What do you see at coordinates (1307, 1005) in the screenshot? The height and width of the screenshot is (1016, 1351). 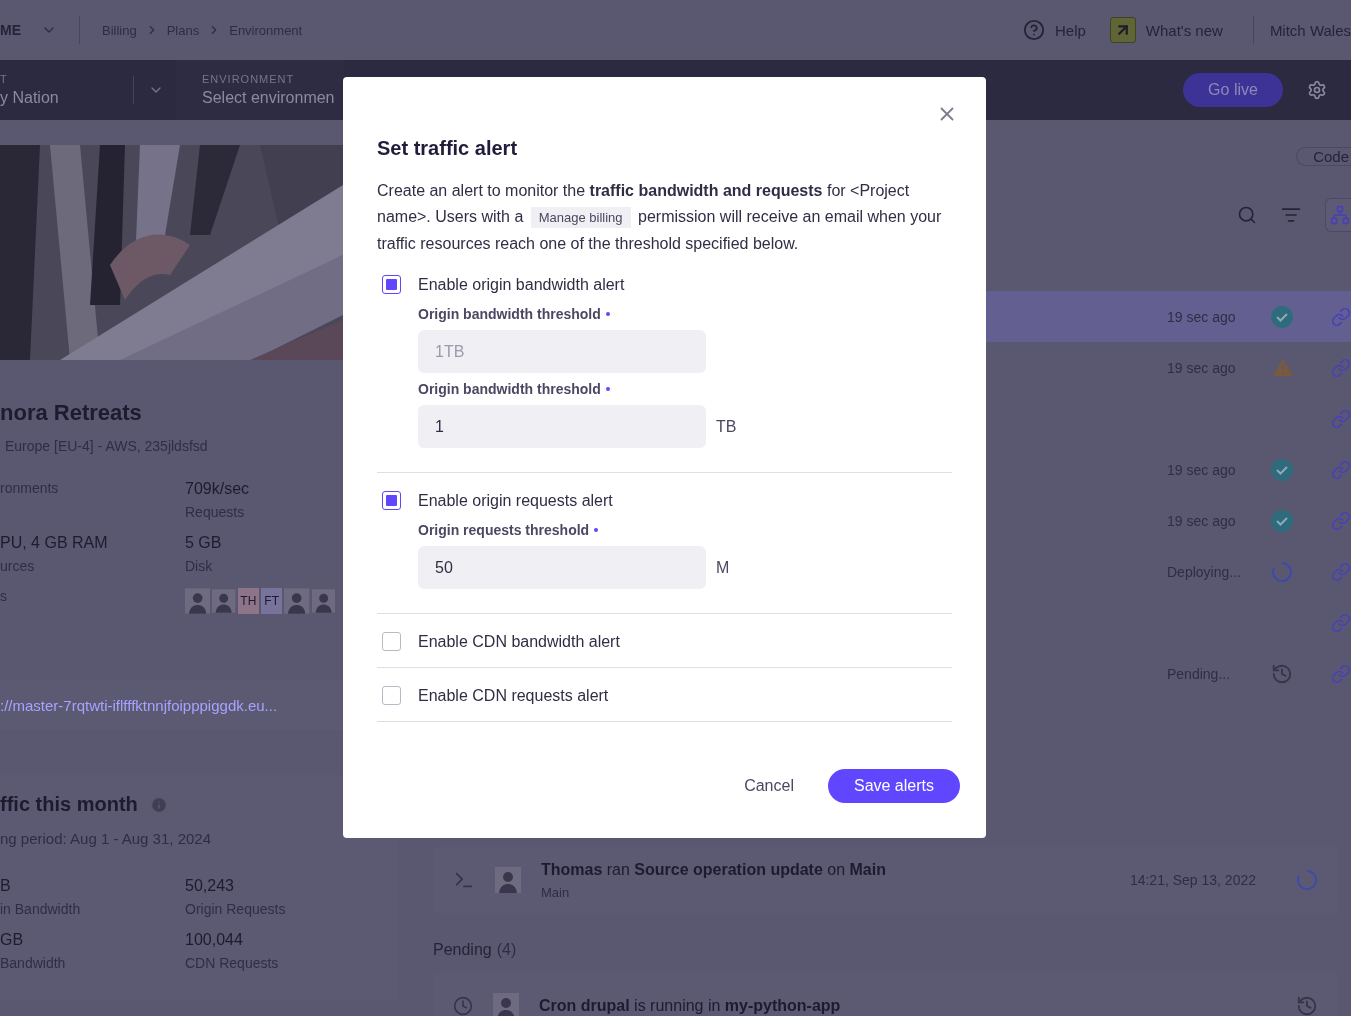 I see `history-icon` at bounding box center [1307, 1005].